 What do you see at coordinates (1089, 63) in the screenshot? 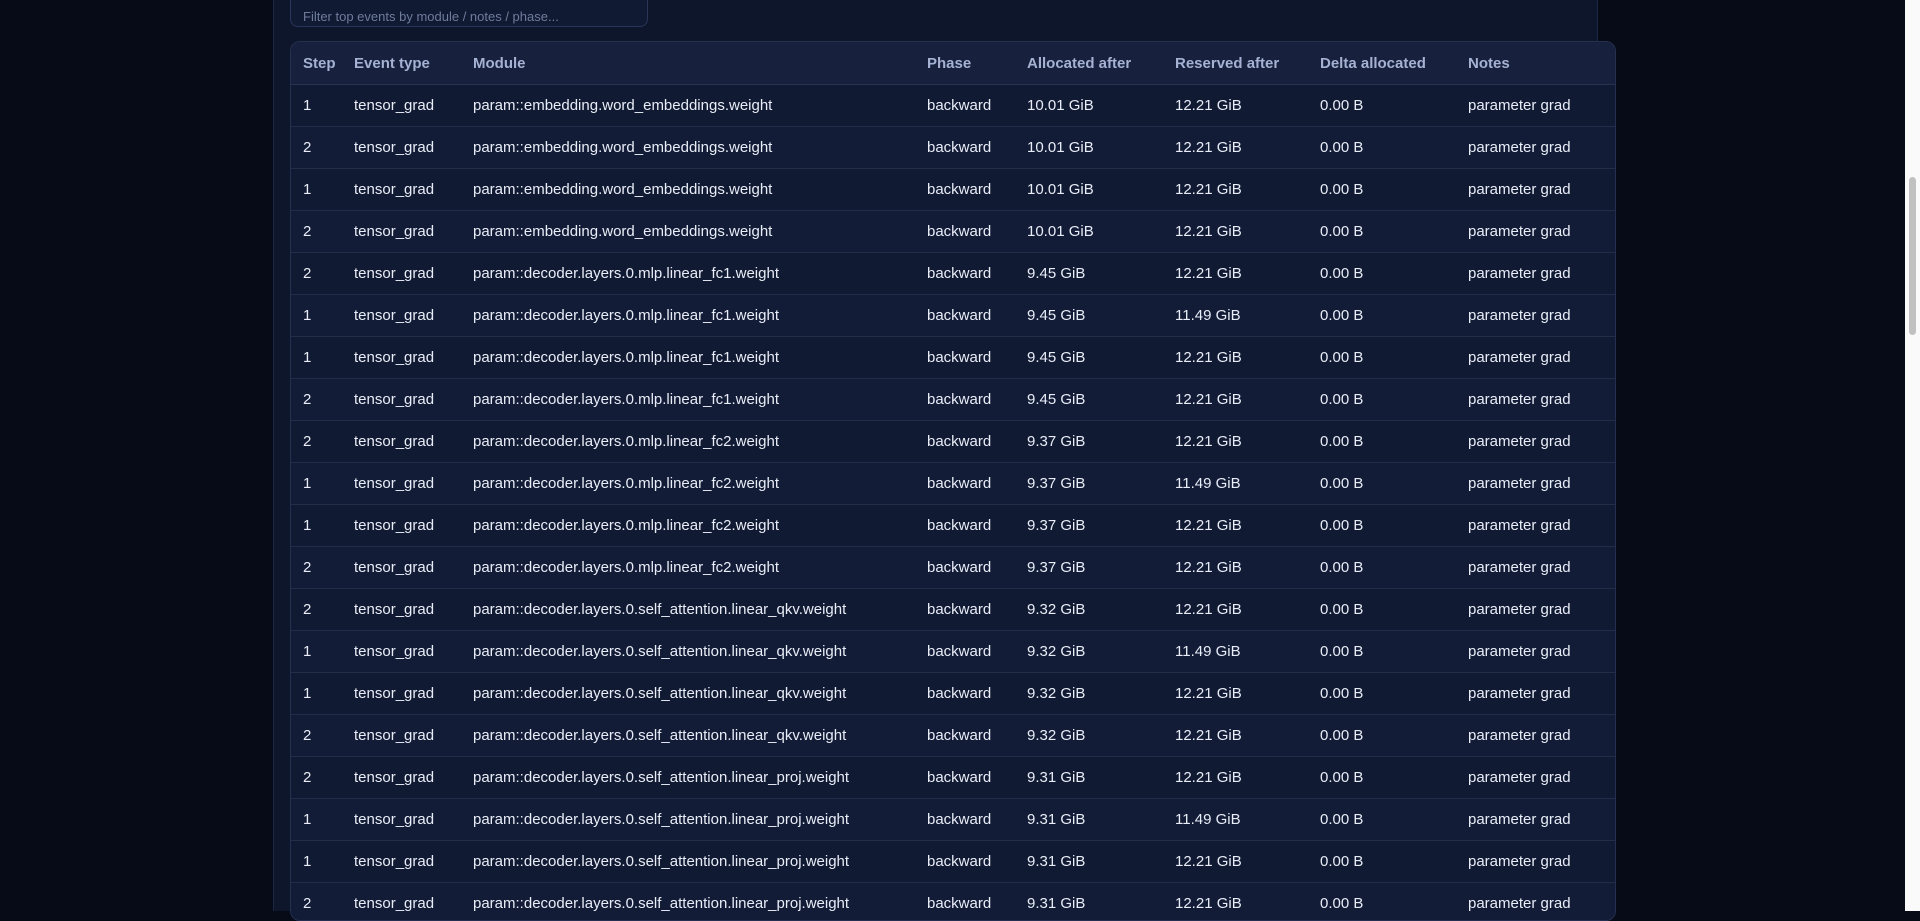
I see `header-allocated-after: Allocated after` at bounding box center [1089, 63].